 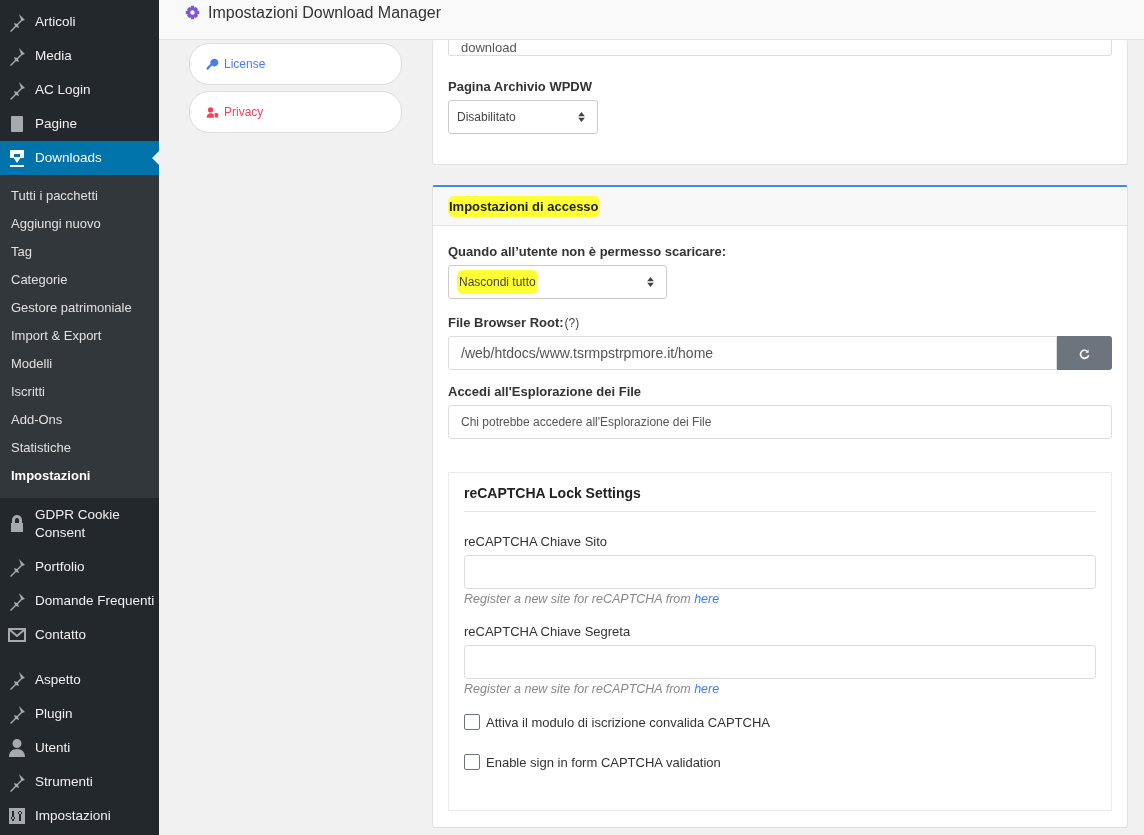 I want to click on settings-icon, so click(x=192, y=12).